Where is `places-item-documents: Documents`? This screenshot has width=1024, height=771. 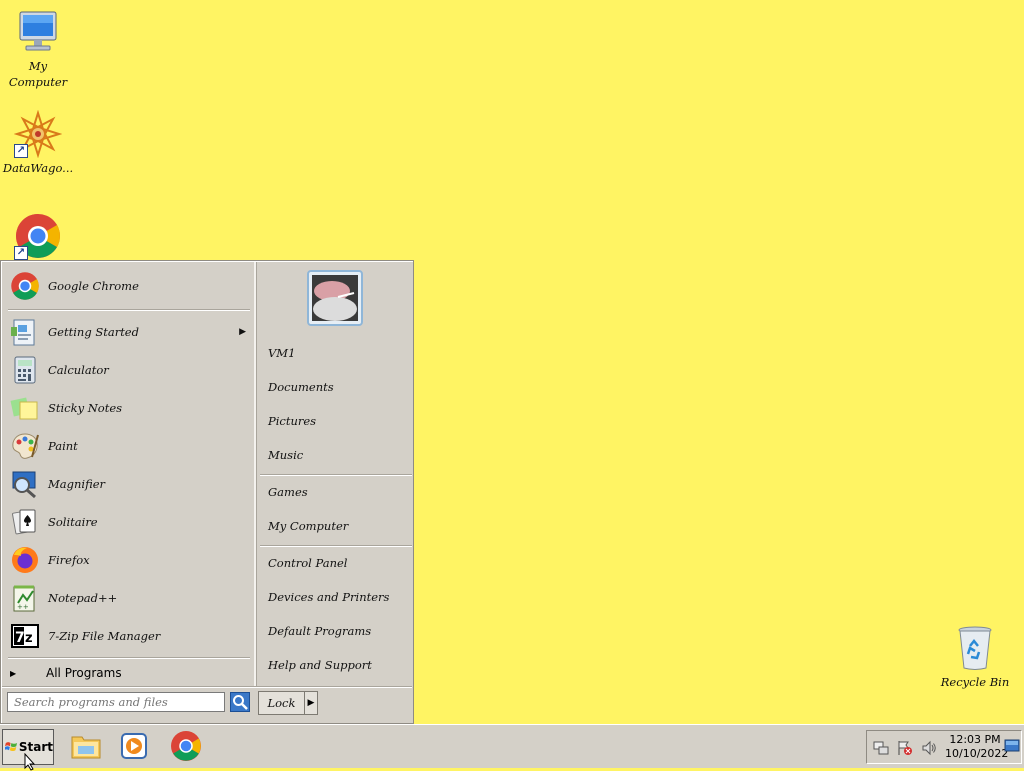
places-item-documents: Documents is located at coordinates (338, 387).